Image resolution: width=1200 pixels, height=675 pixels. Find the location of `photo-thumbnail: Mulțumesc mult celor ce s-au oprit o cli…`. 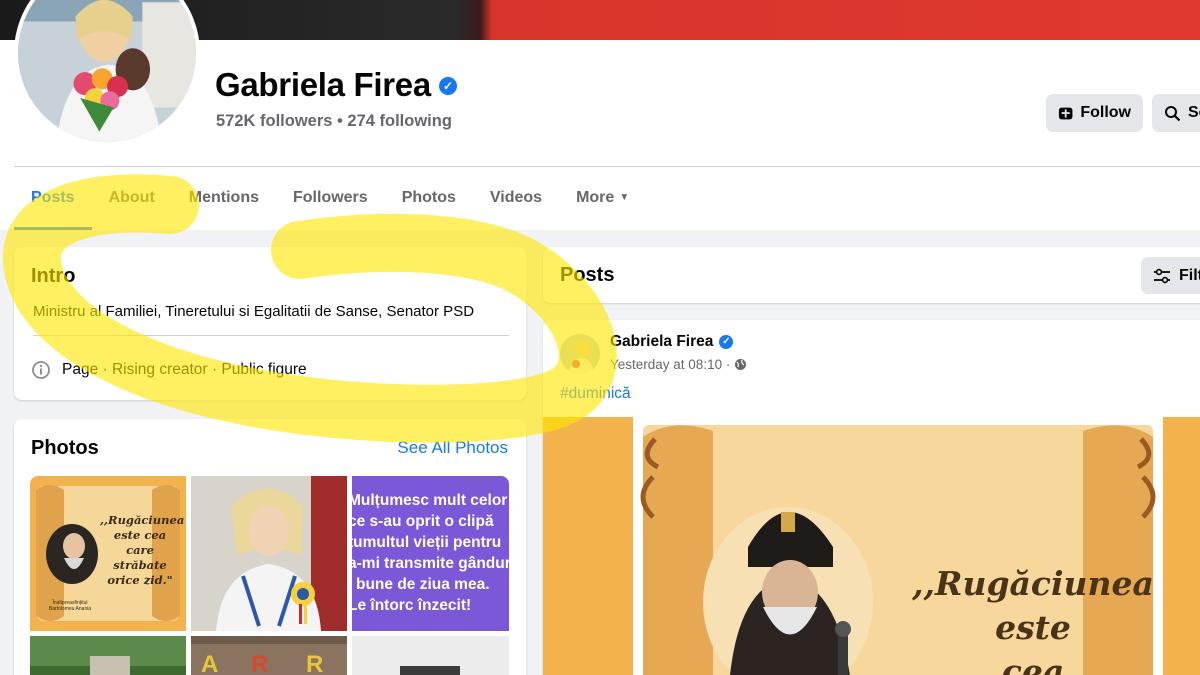

photo-thumbnail: Mulțumesc mult celor ce s-au oprit o cli… is located at coordinates (430, 553).